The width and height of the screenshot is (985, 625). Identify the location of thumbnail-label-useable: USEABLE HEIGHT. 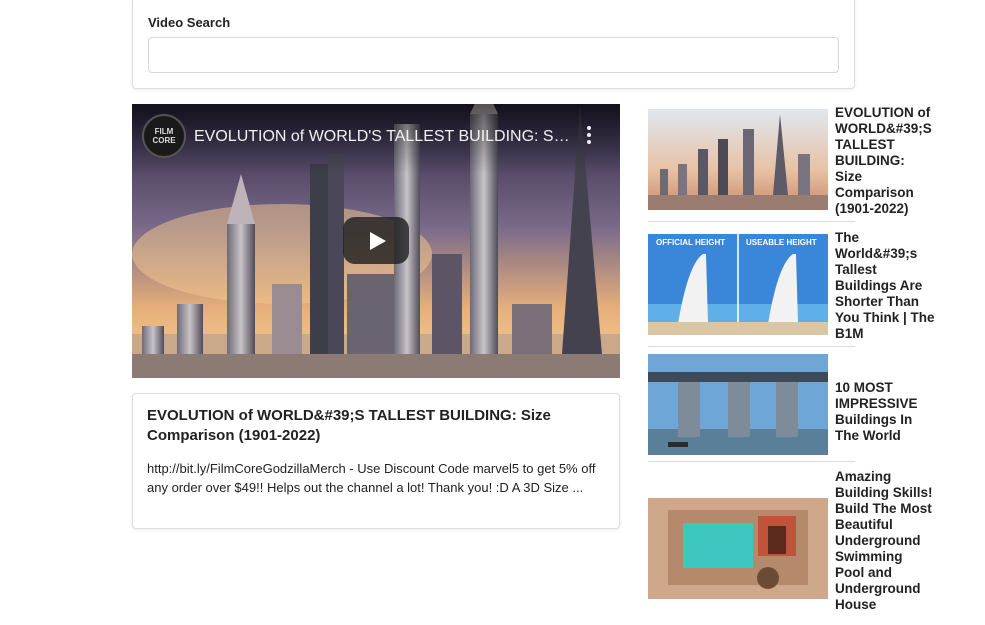
(781, 242).